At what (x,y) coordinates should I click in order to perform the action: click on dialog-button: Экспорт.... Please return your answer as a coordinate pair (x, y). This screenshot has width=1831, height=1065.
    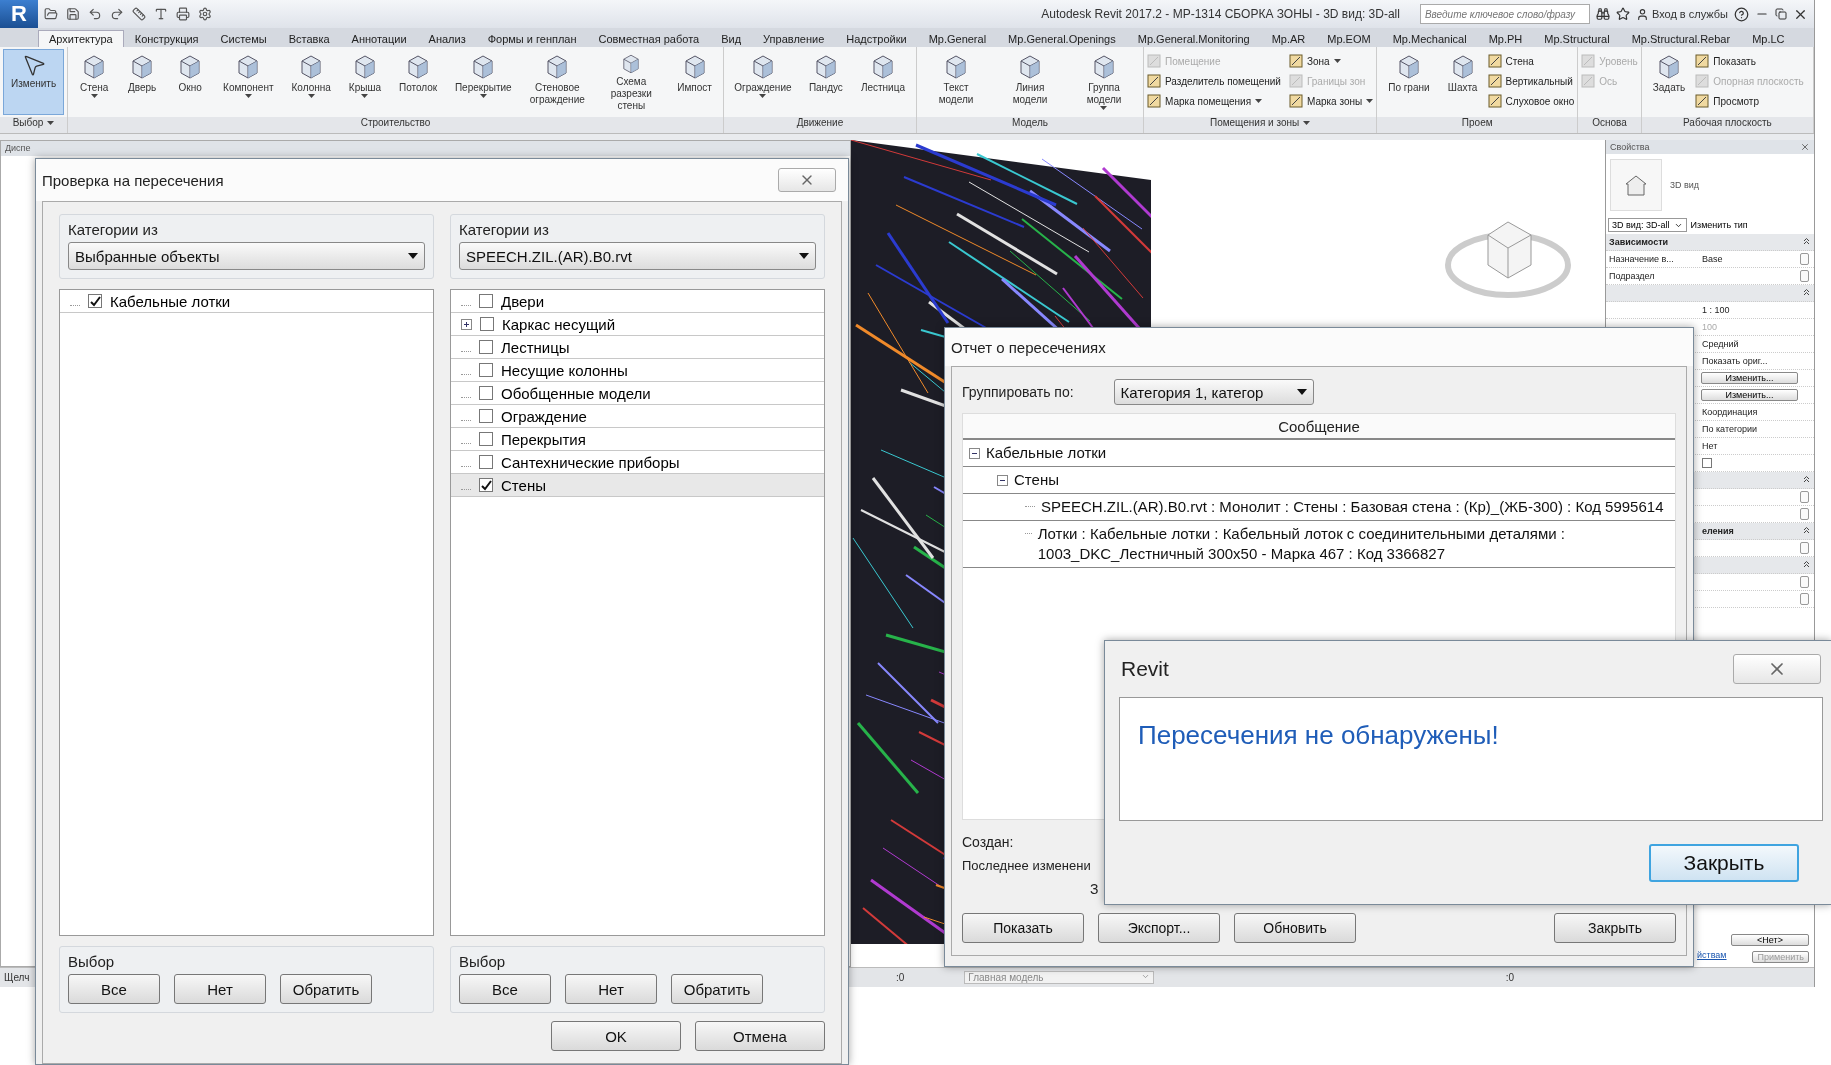
    Looking at the image, I should click on (1159, 928).